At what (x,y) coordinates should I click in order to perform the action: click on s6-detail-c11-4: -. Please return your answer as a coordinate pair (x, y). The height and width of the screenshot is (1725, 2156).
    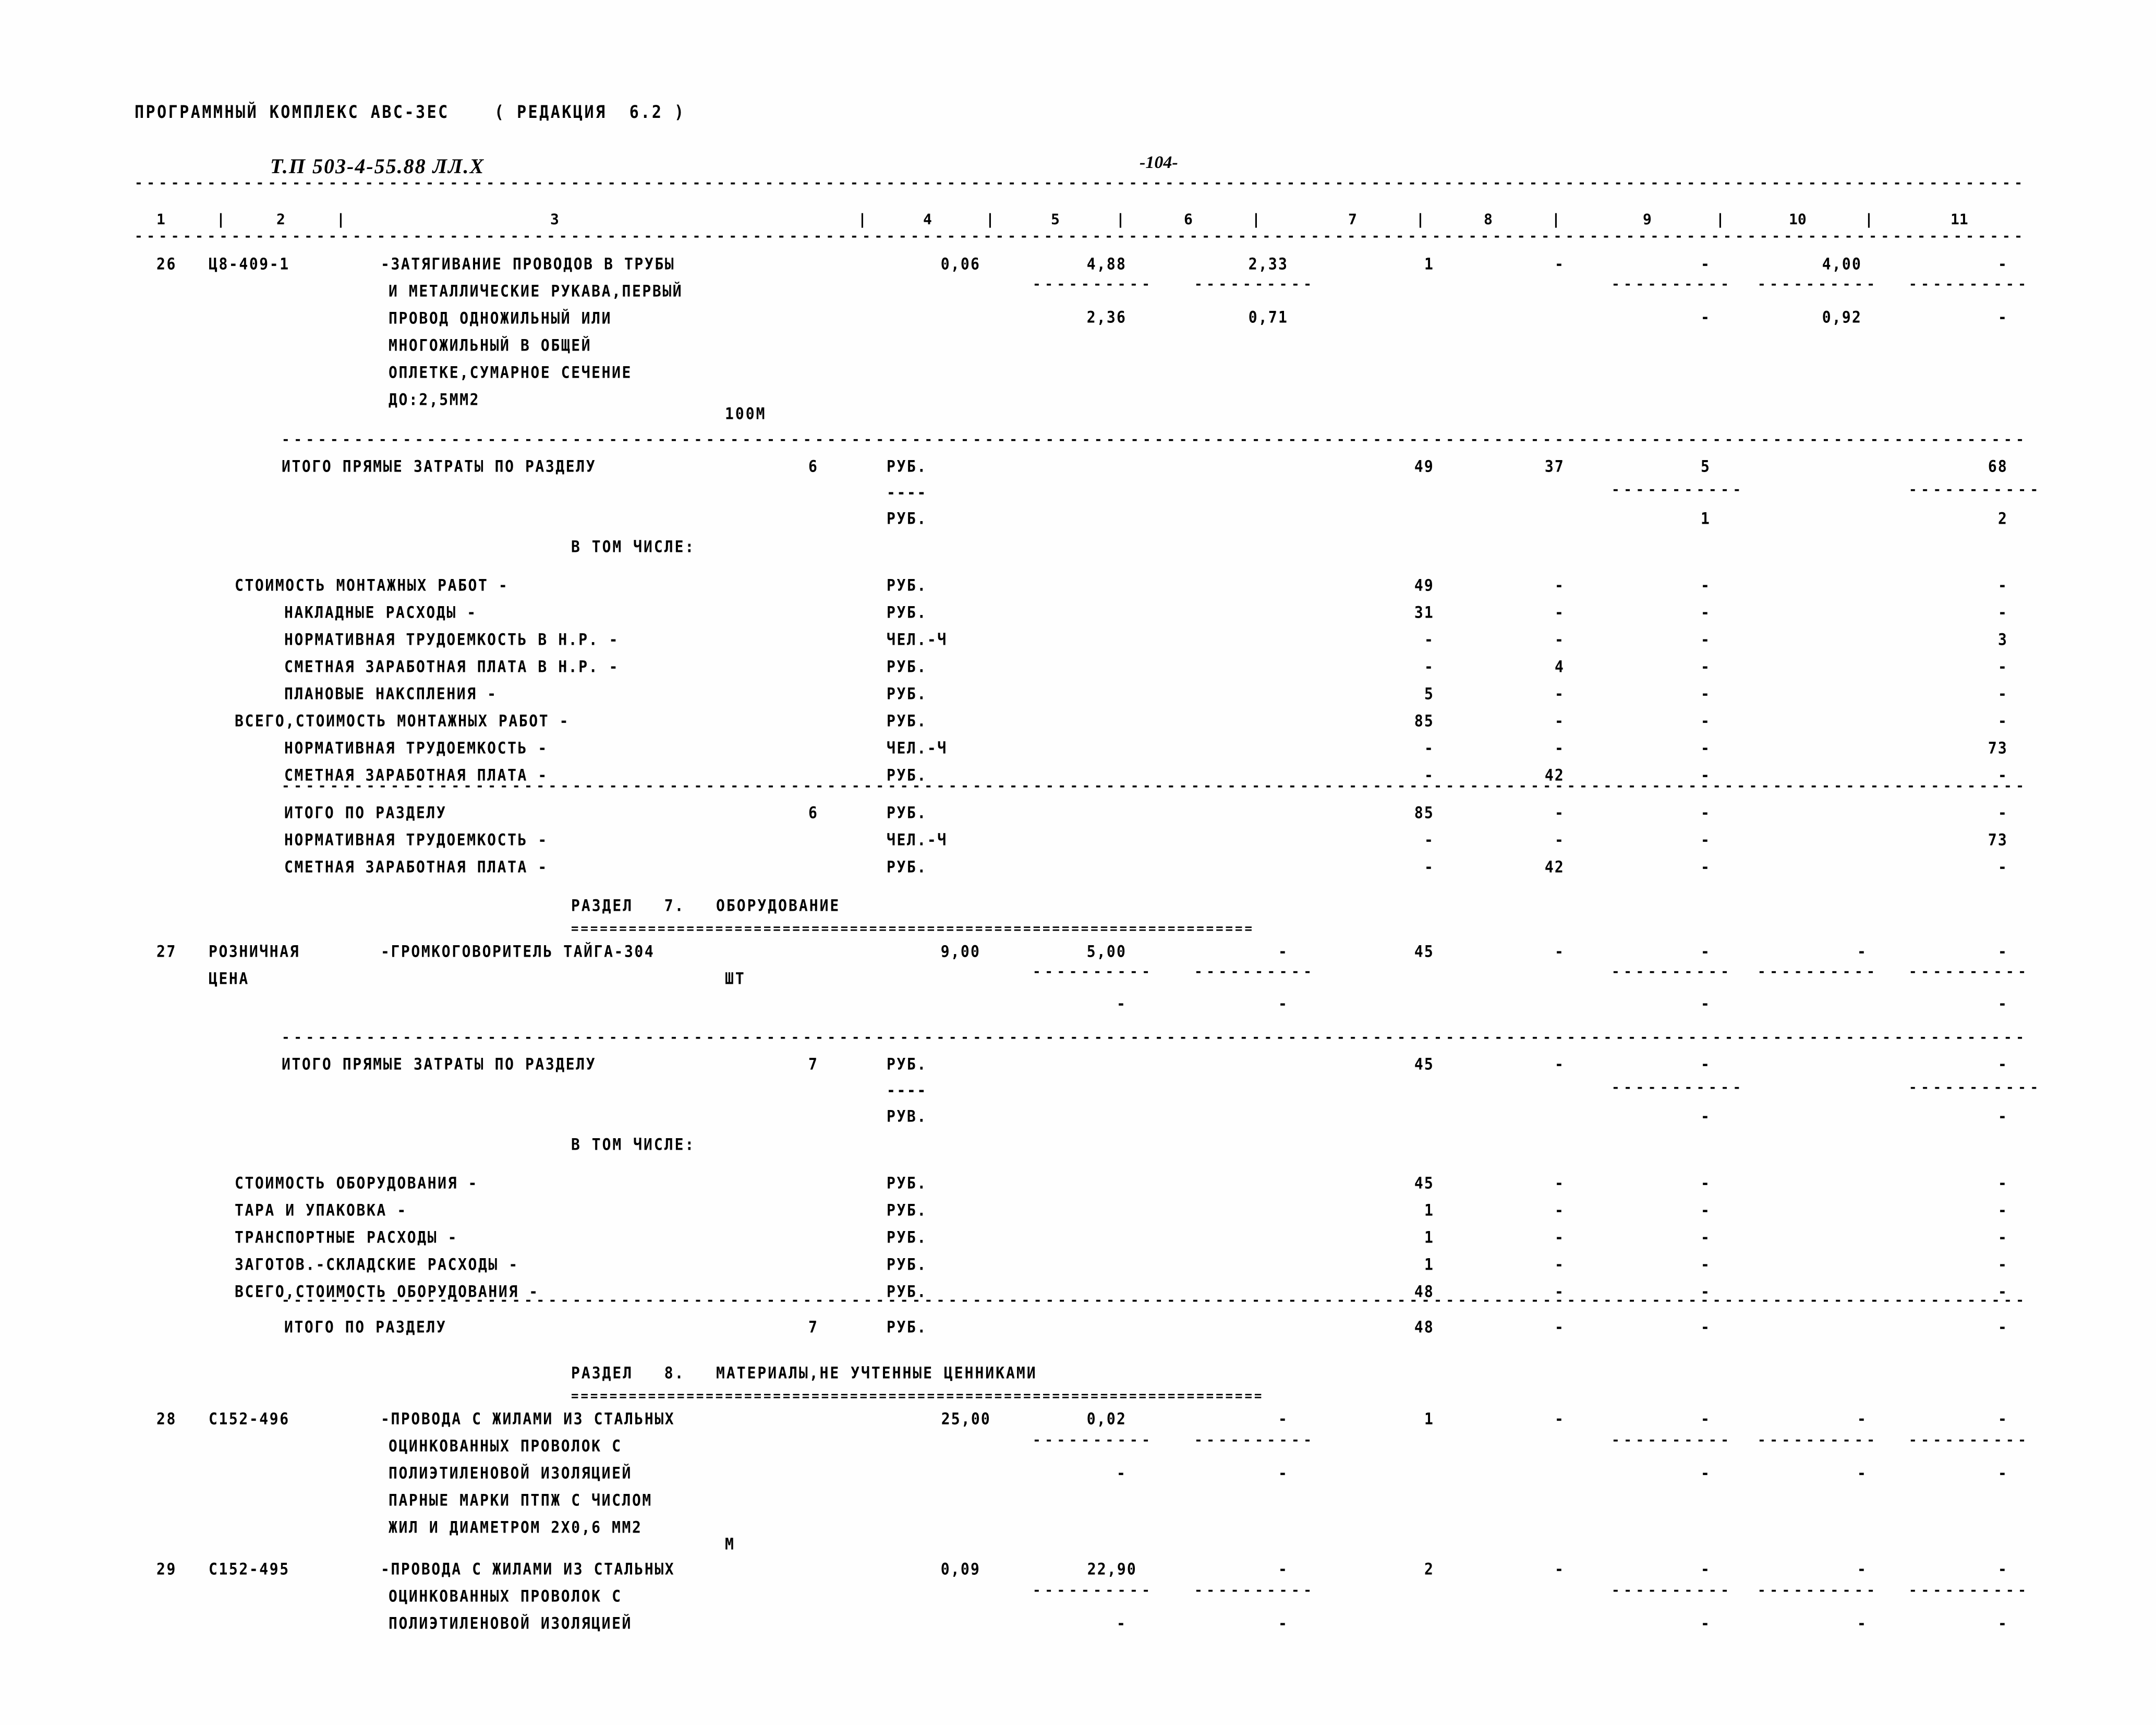
    Looking at the image, I should click on (2002, 694).